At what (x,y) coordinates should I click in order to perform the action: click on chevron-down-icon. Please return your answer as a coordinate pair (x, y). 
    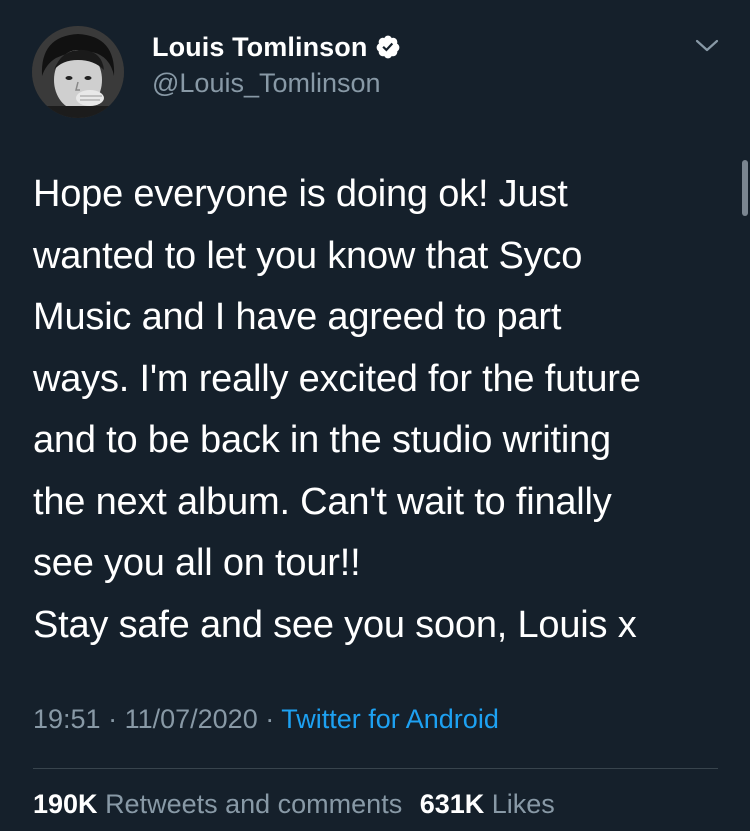
    Looking at the image, I should click on (707, 46).